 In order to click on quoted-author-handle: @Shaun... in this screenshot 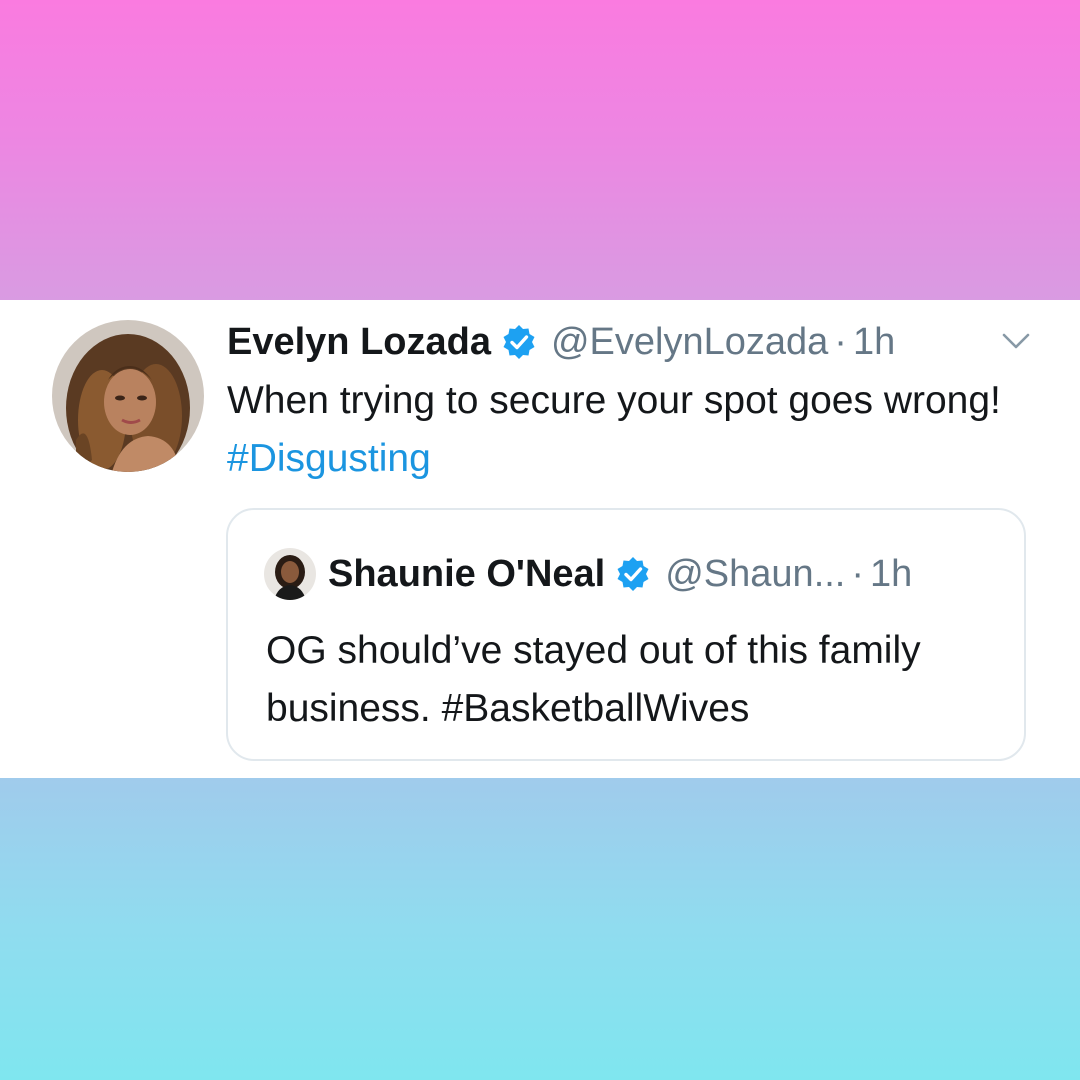, I will do `click(755, 574)`.